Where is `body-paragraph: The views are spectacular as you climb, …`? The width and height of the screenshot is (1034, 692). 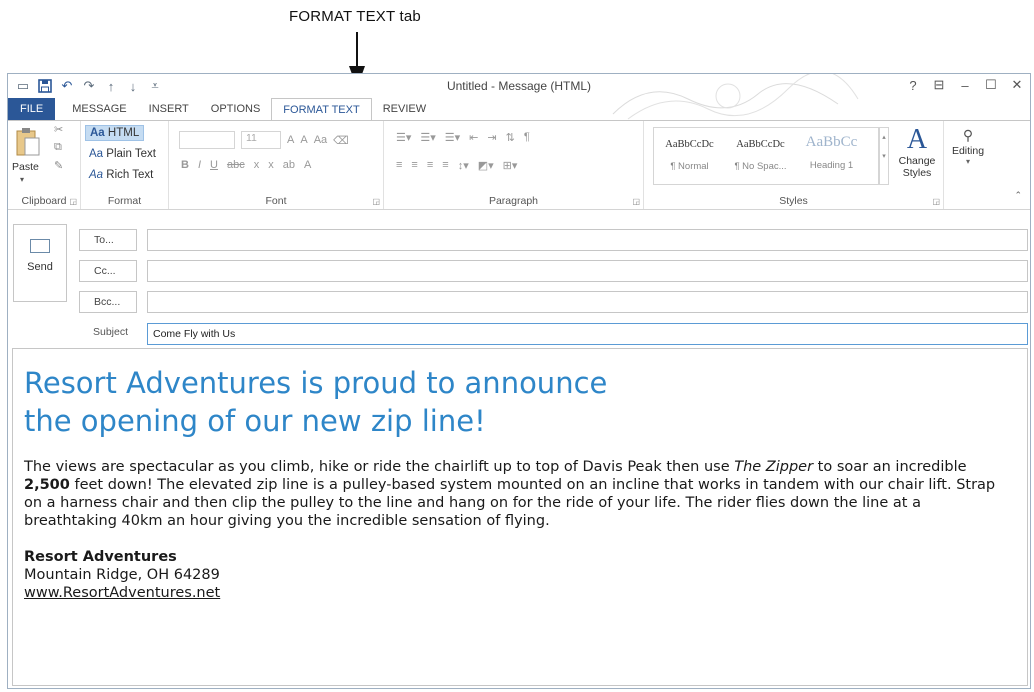
body-paragraph: The views are spectacular as you climb, … is located at coordinates (520, 494).